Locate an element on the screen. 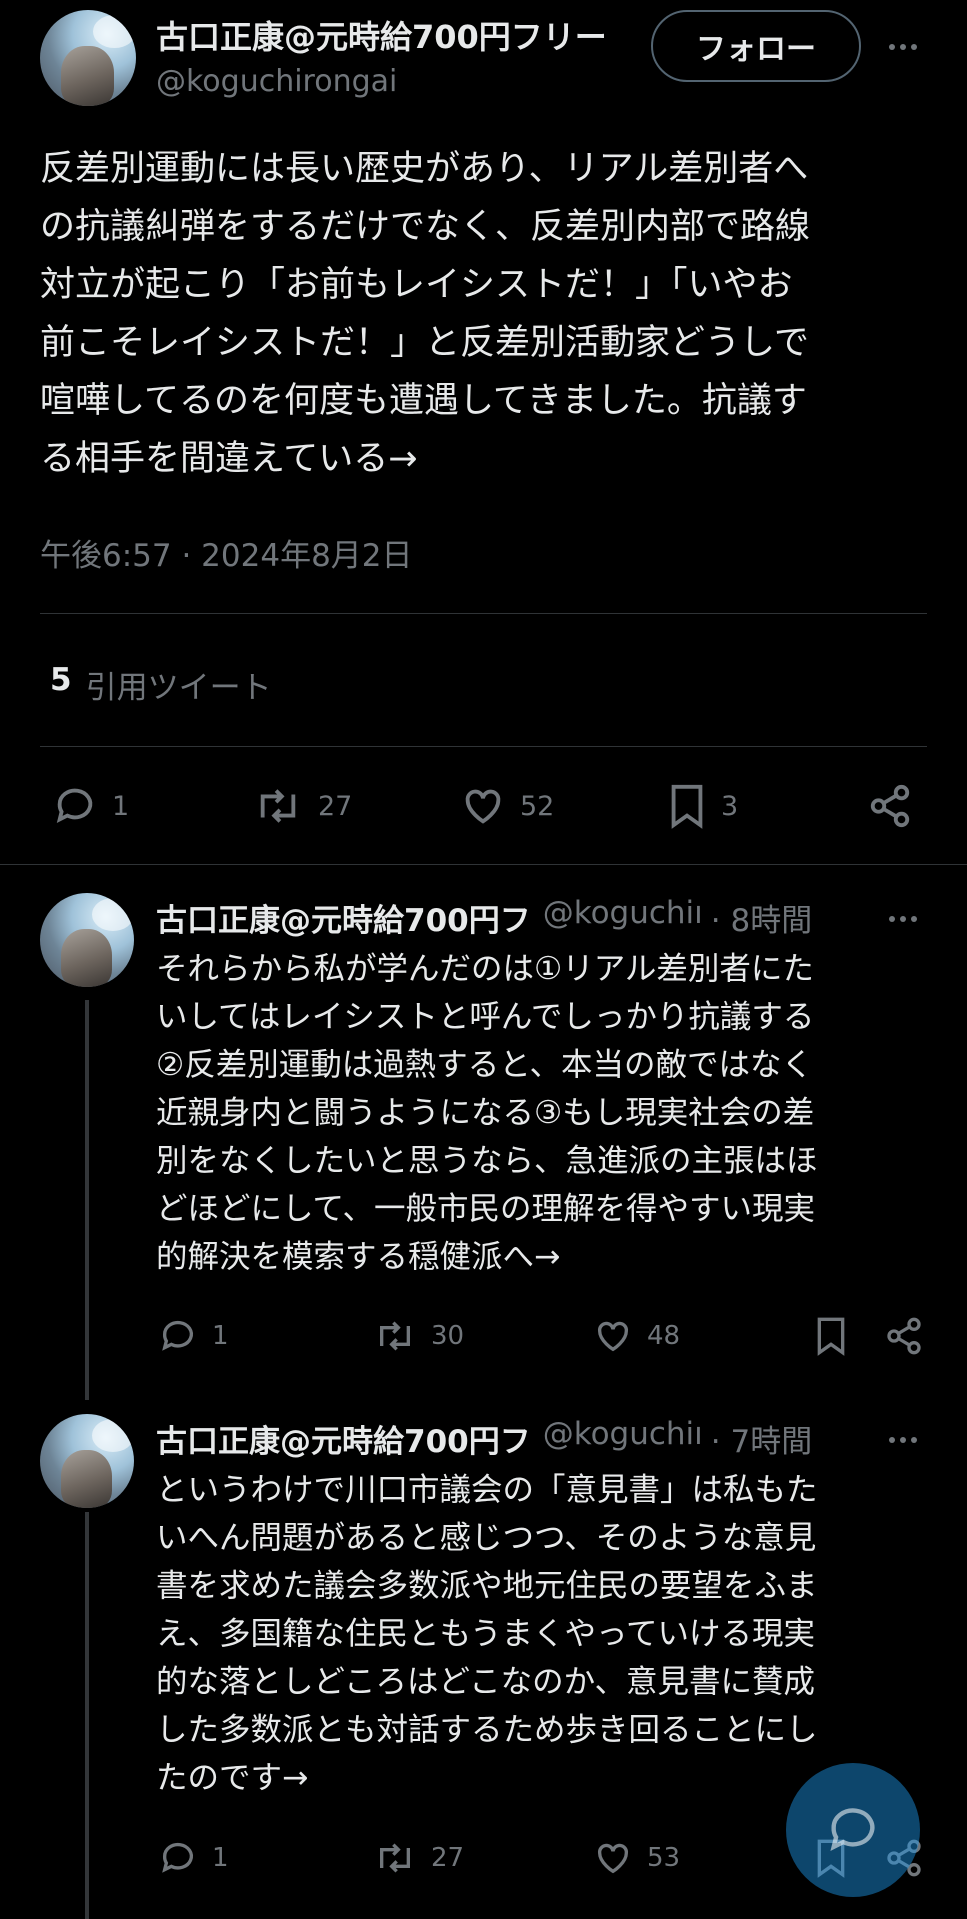 This screenshot has width=967, height=1919. compose-reply-button is located at coordinates (853, 1830).